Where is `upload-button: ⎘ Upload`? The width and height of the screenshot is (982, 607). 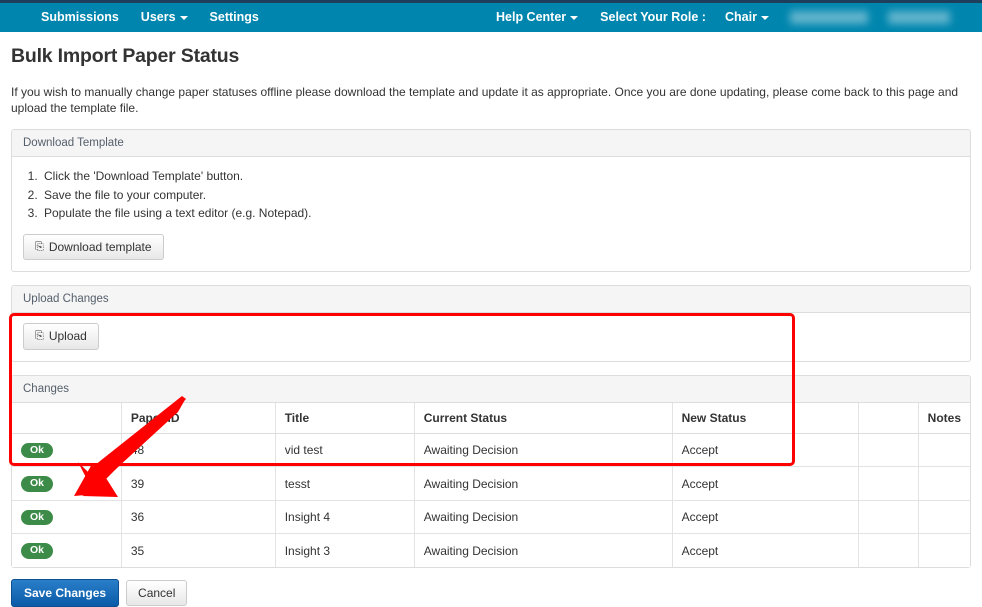 upload-button: ⎘ Upload is located at coordinates (61, 336).